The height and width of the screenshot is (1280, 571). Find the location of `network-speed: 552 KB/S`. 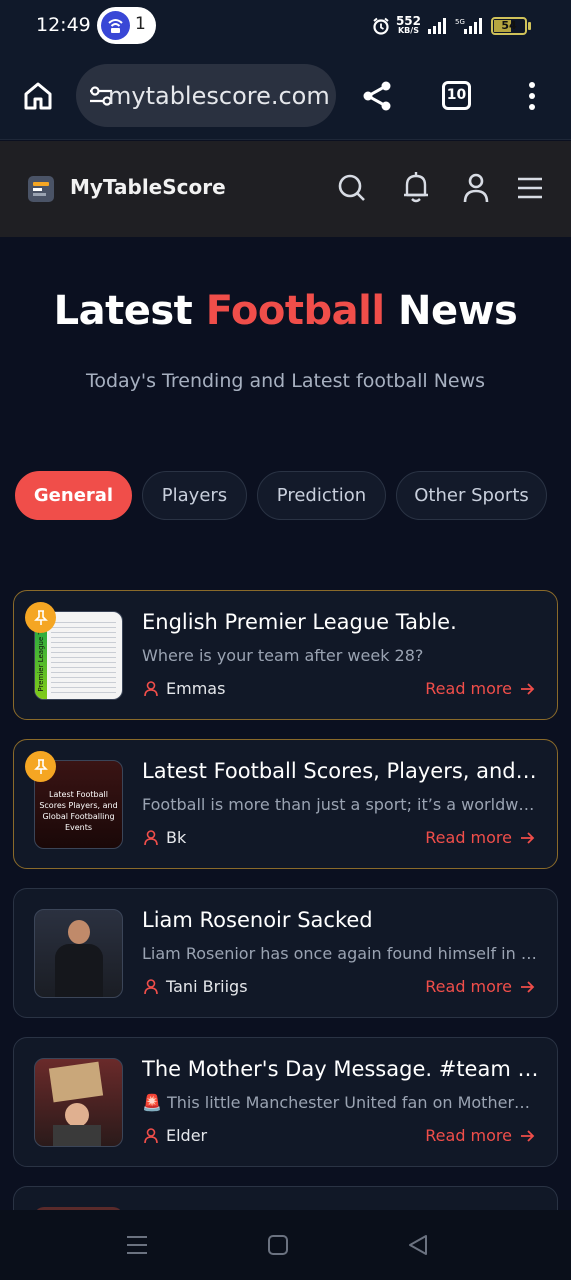

network-speed: 552 KB/S is located at coordinates (408, 24).